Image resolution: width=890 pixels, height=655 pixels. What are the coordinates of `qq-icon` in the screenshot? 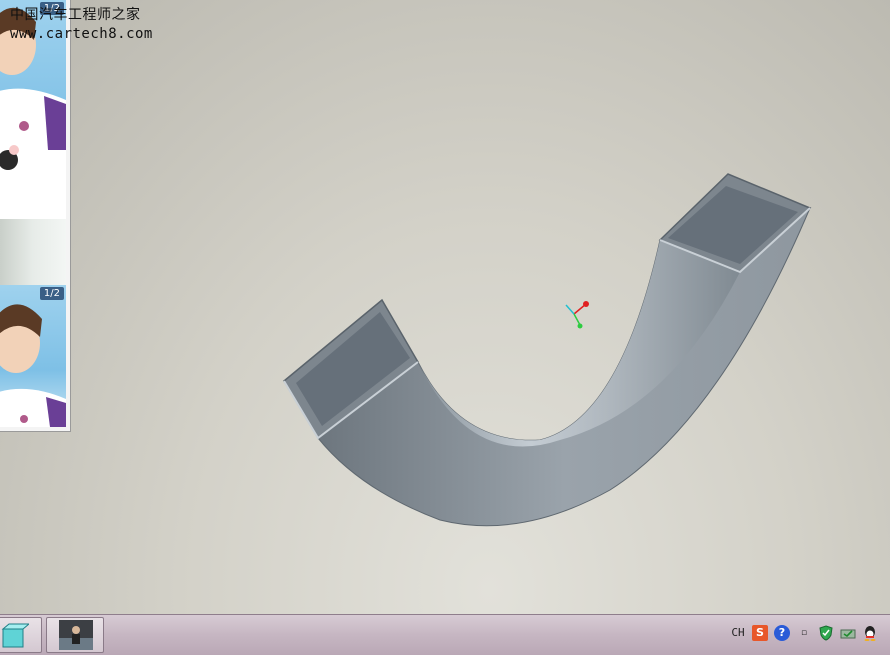 It's located at (870, 633).